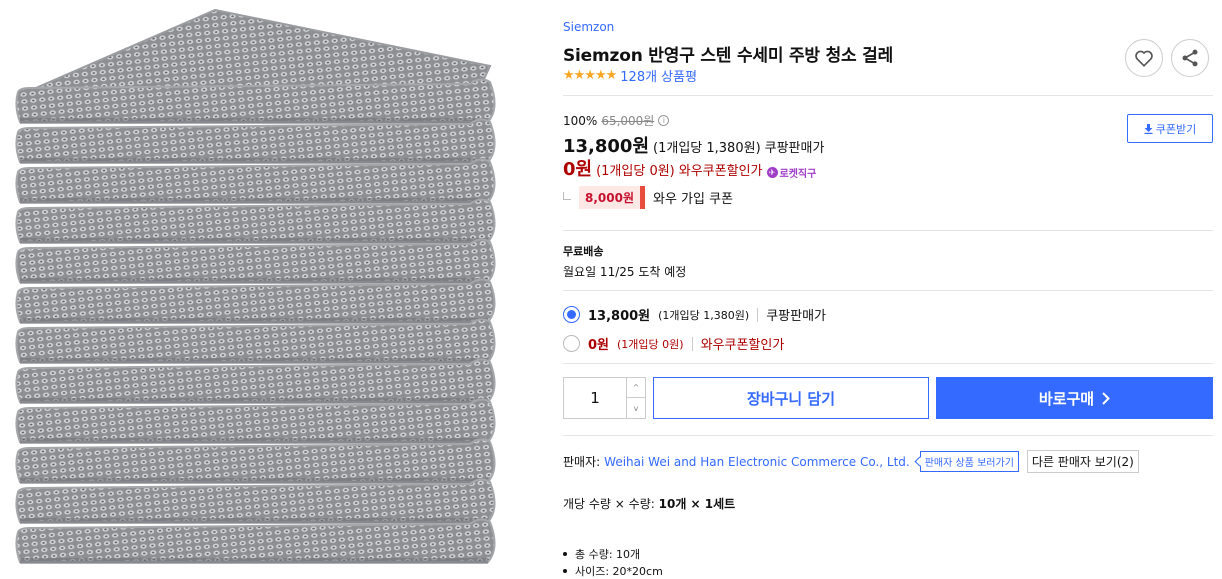 The width and height of the screenshot is (1222, 579). Describe the element at coordinates (791, 398) in the screenshot. I see `add-to-cart-button: 장바구니 담기` at that location.